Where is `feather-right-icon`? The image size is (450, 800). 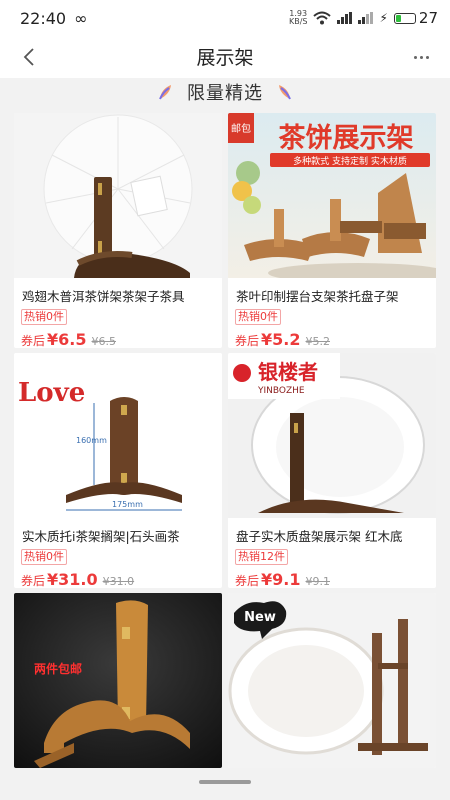
feather-right-icon is located at coordinates (285, 92).